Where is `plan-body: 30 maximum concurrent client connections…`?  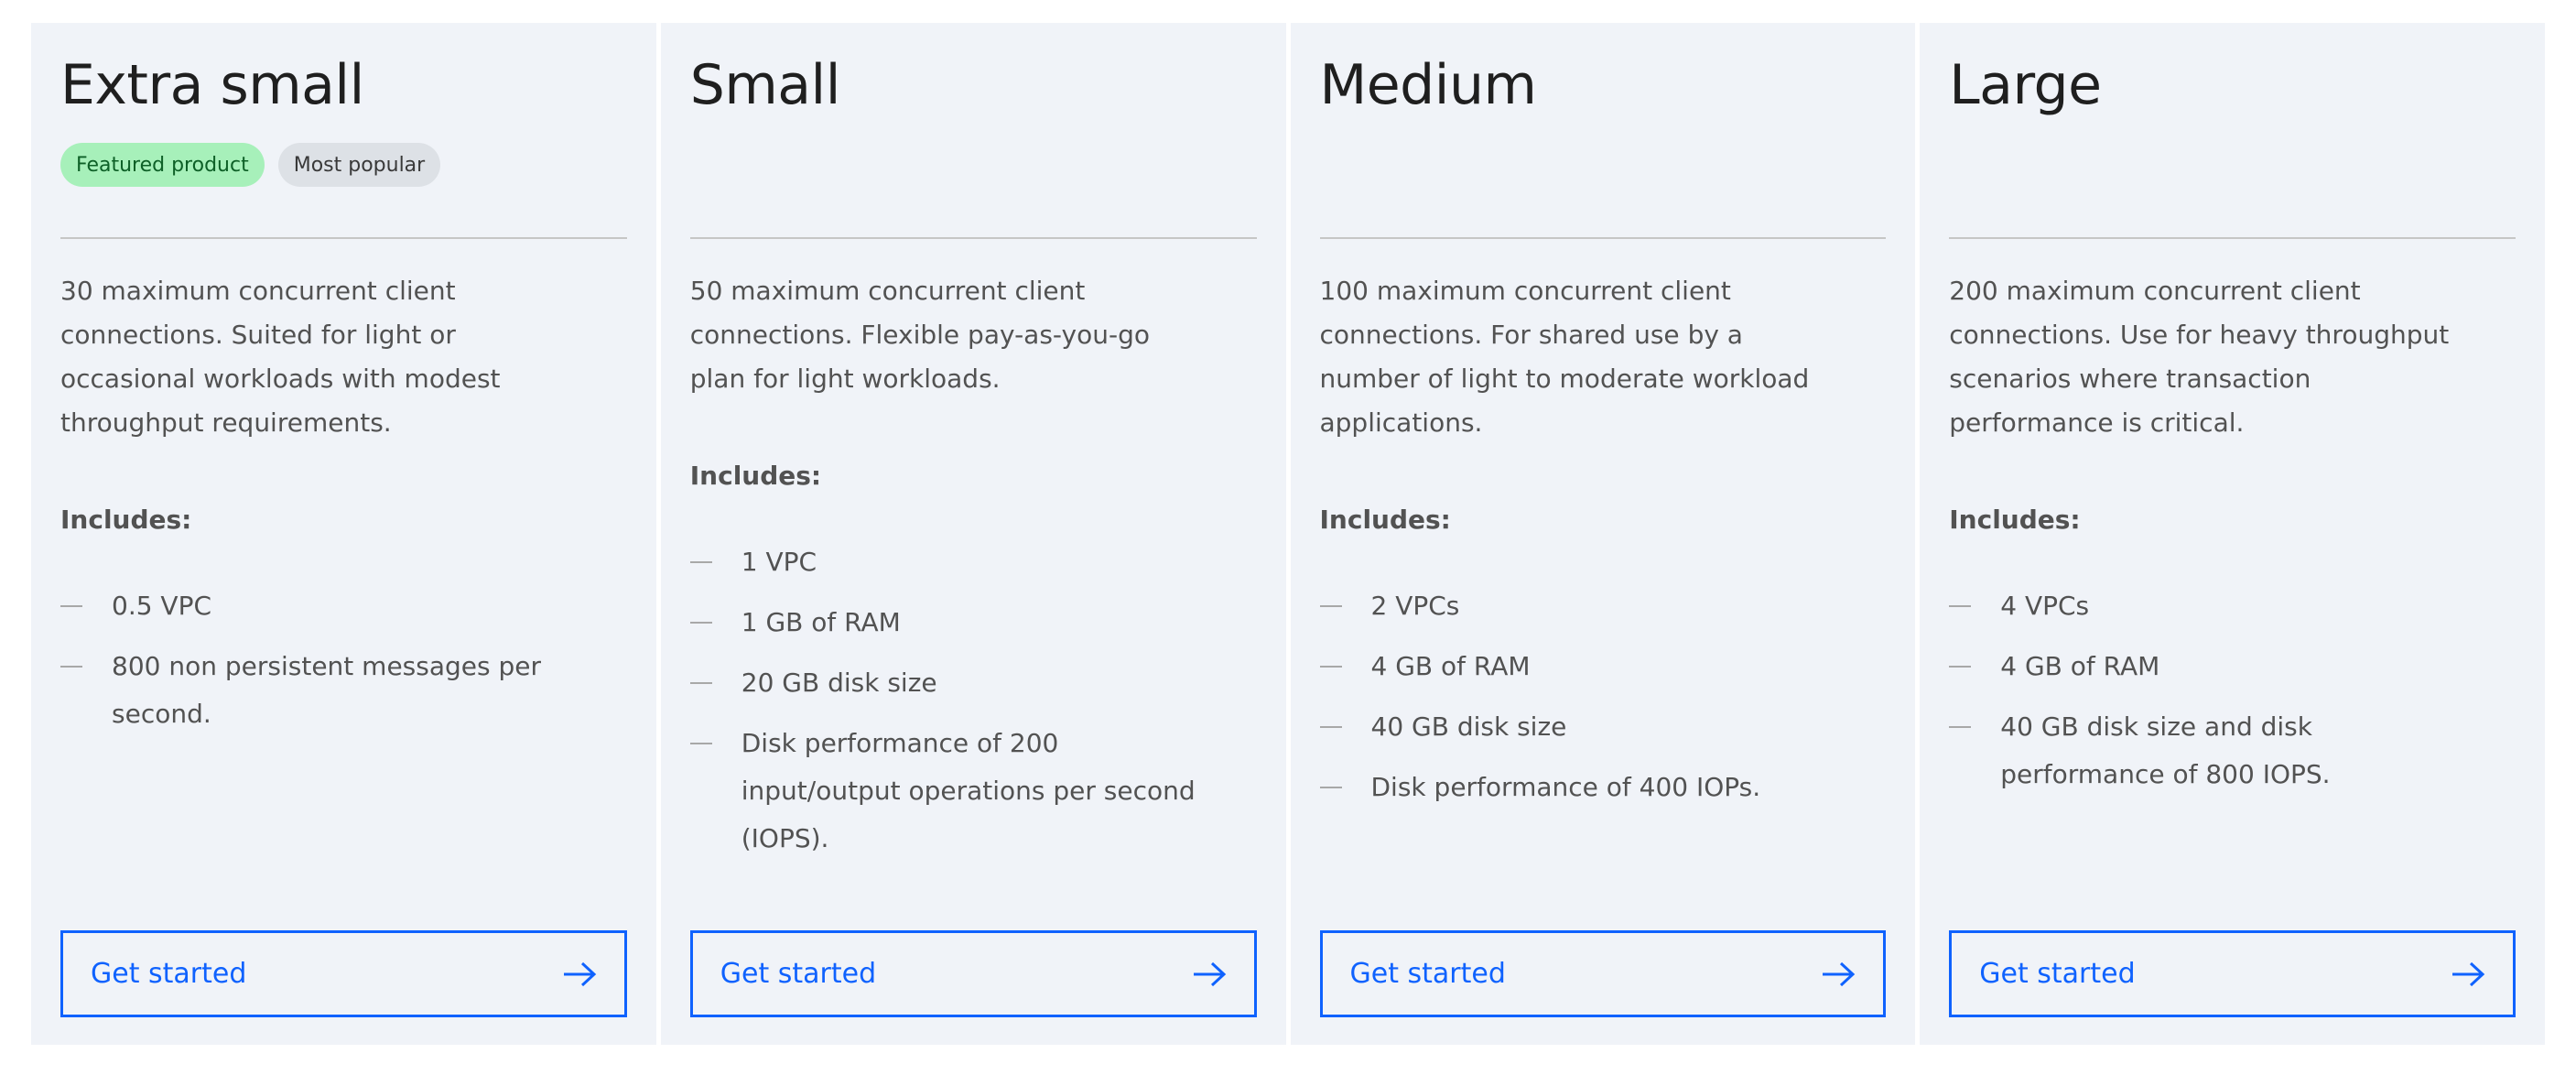 plan-body: 30 maximum concurrent client connections… is located at coordinates (344, 510).